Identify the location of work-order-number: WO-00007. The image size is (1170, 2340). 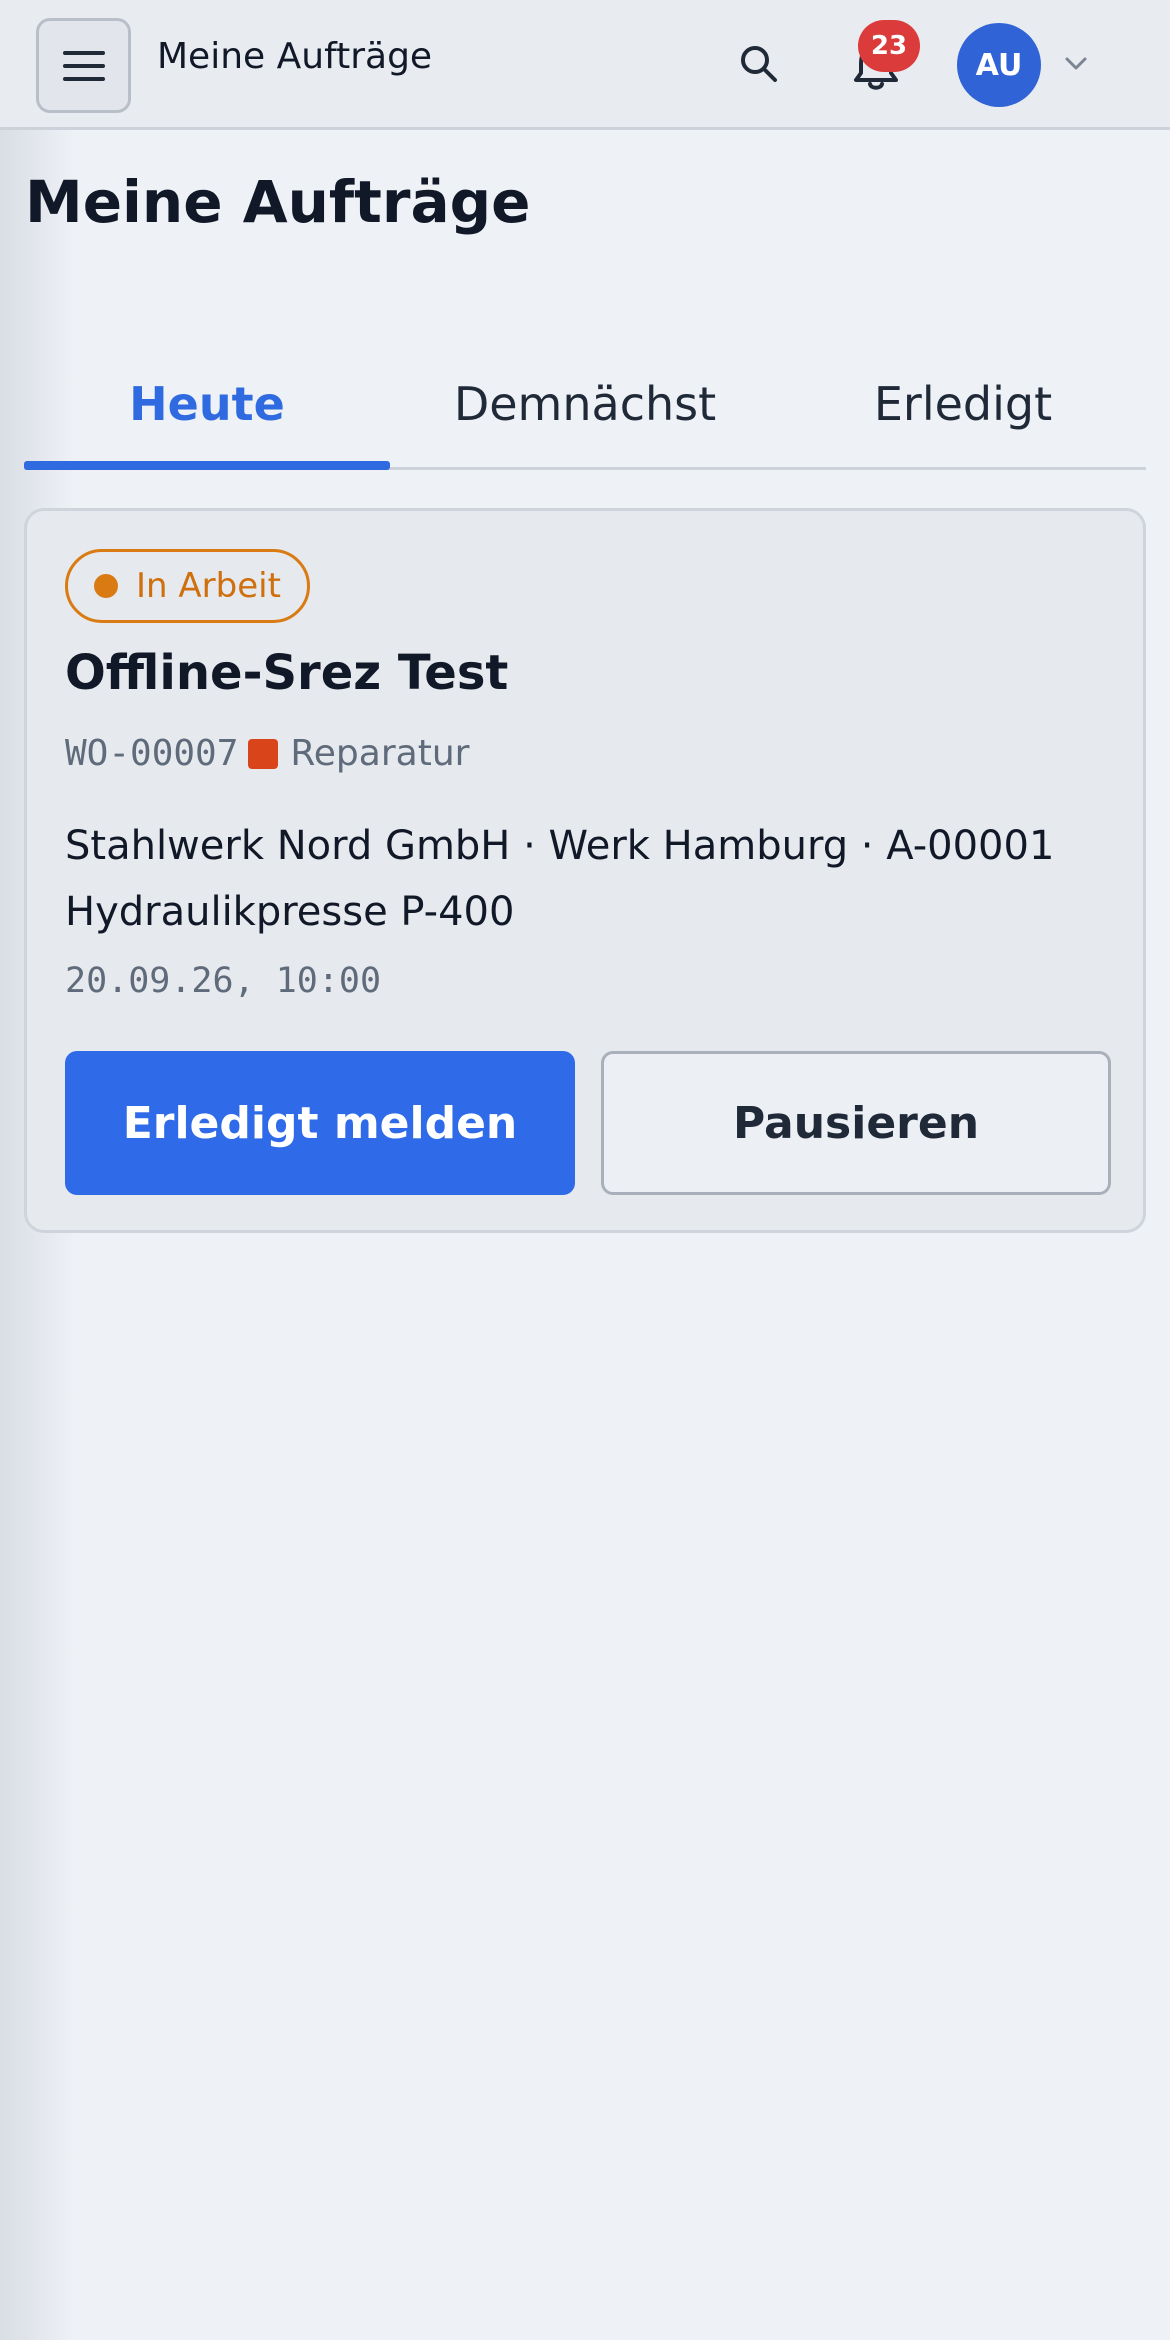
(152, 753).